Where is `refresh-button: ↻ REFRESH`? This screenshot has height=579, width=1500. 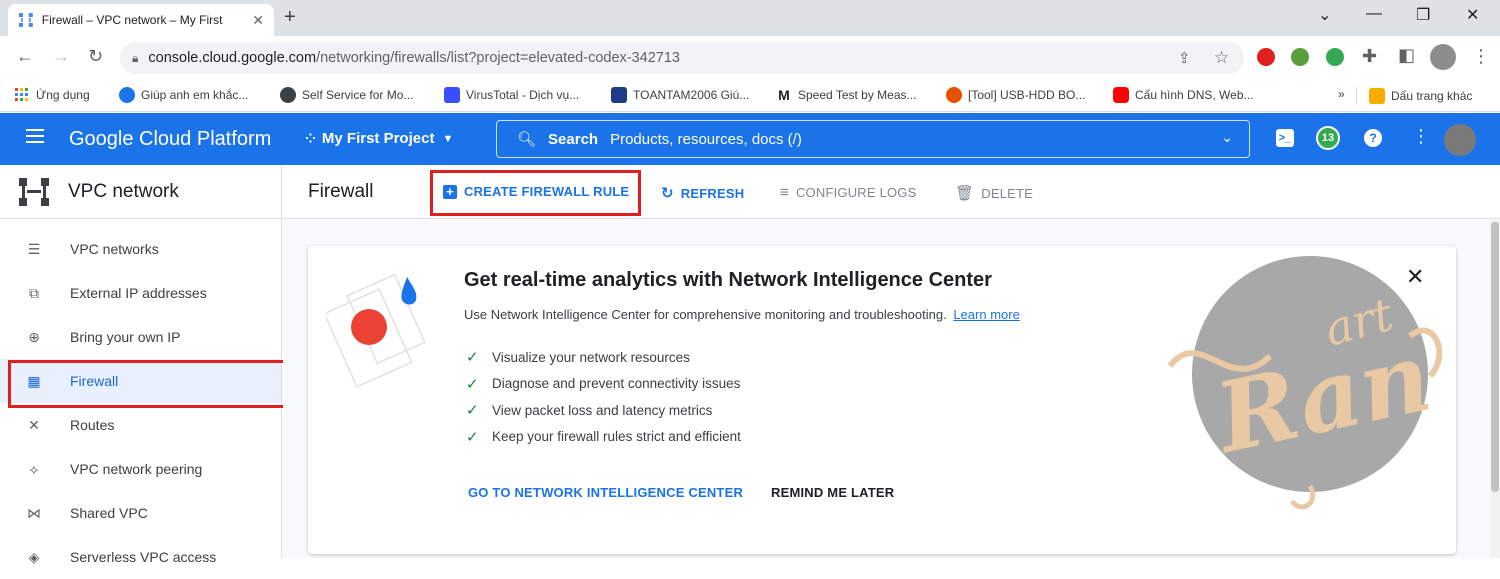 refresh-button: ↻ REFRESH is located at coordinates (702, 193).